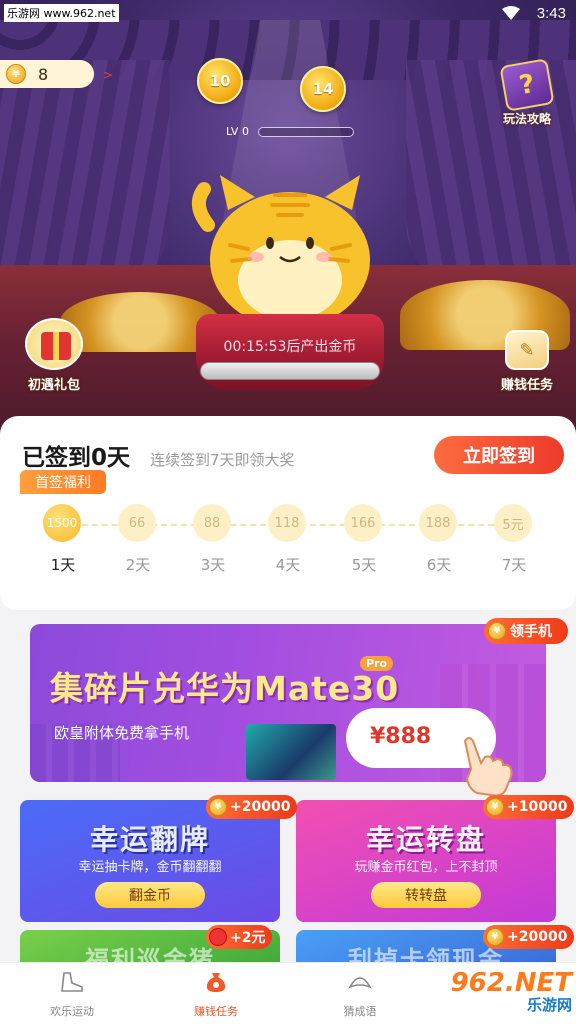  Describe the element at coordinates (360, 1011) in the screenshot. I see `nav-label: 猜成语` at that location.